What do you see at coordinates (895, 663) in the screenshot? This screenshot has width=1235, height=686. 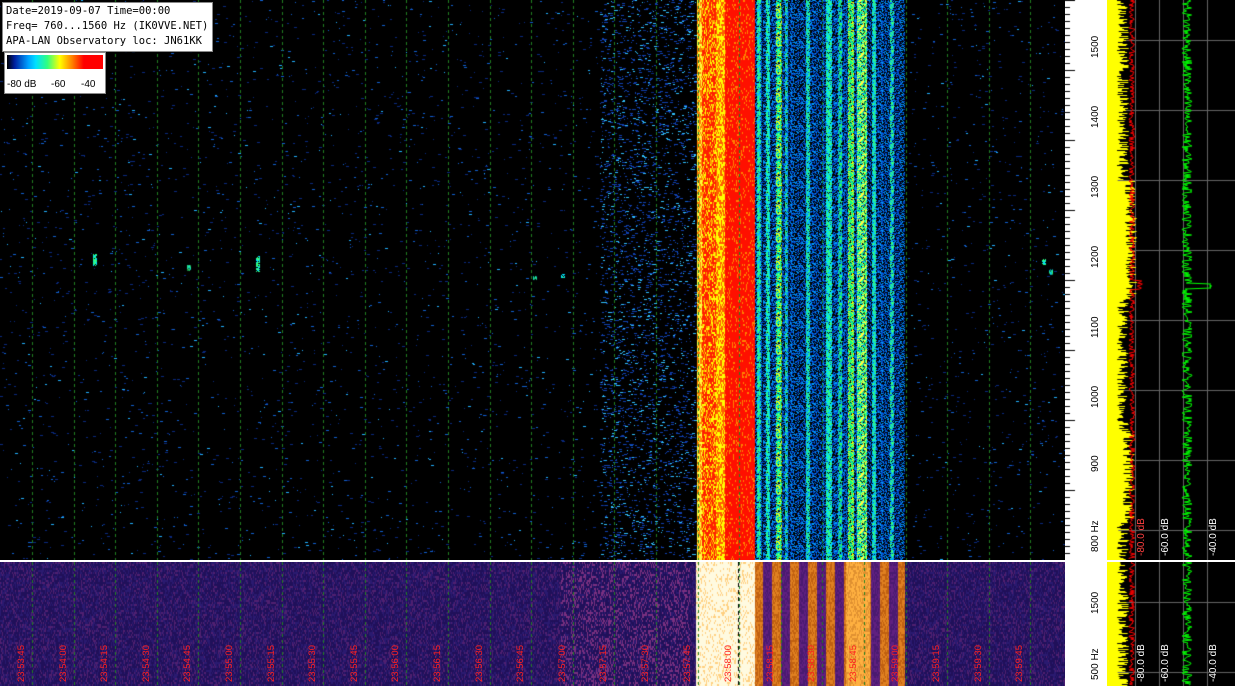 I see `time-label: 23:59:00` at bounding box center [895, 663].